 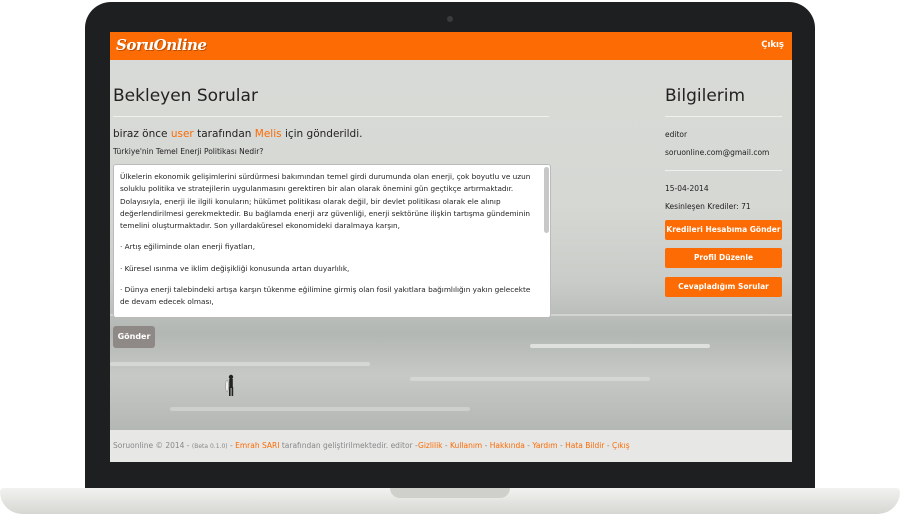 I want to click on footer-link-about: Hakkında, so click(x=507, y=445).